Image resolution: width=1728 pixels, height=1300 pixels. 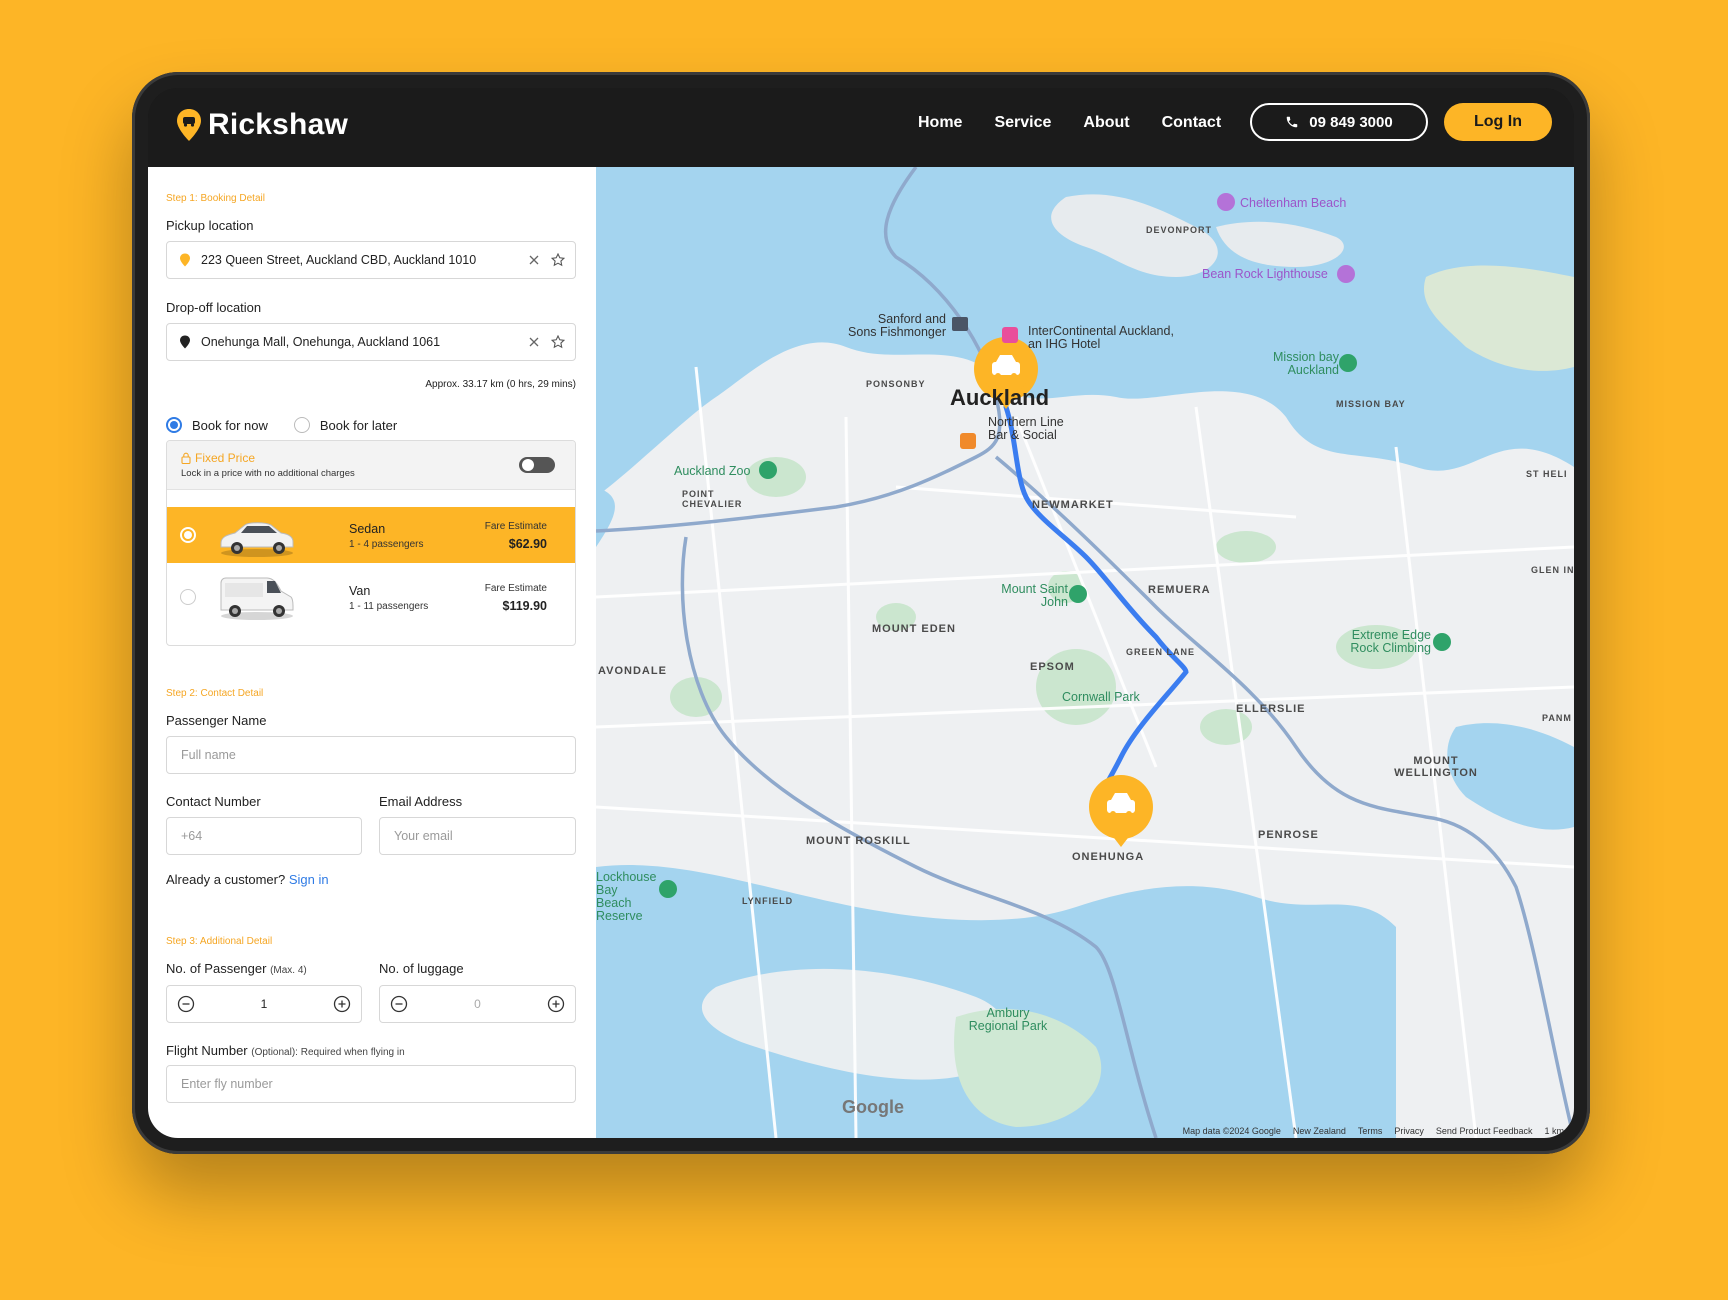 What do you see at coordinates (399, 1004) in the screenshot?
I see `luggage-decrement-icon` at bounding box center [399, 1004].